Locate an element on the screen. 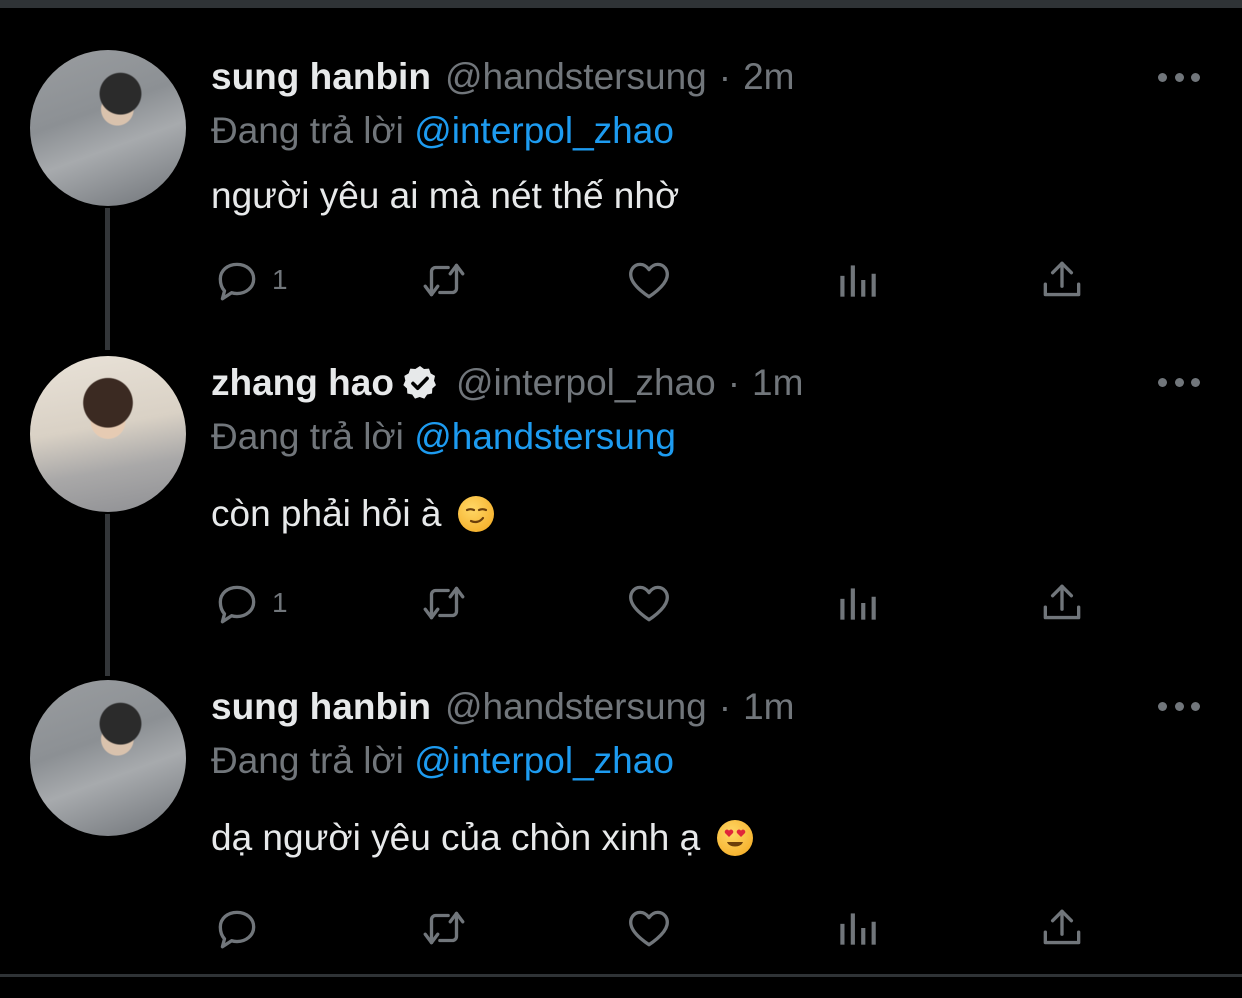  retweet-icon is located at coordinates (444, 928).